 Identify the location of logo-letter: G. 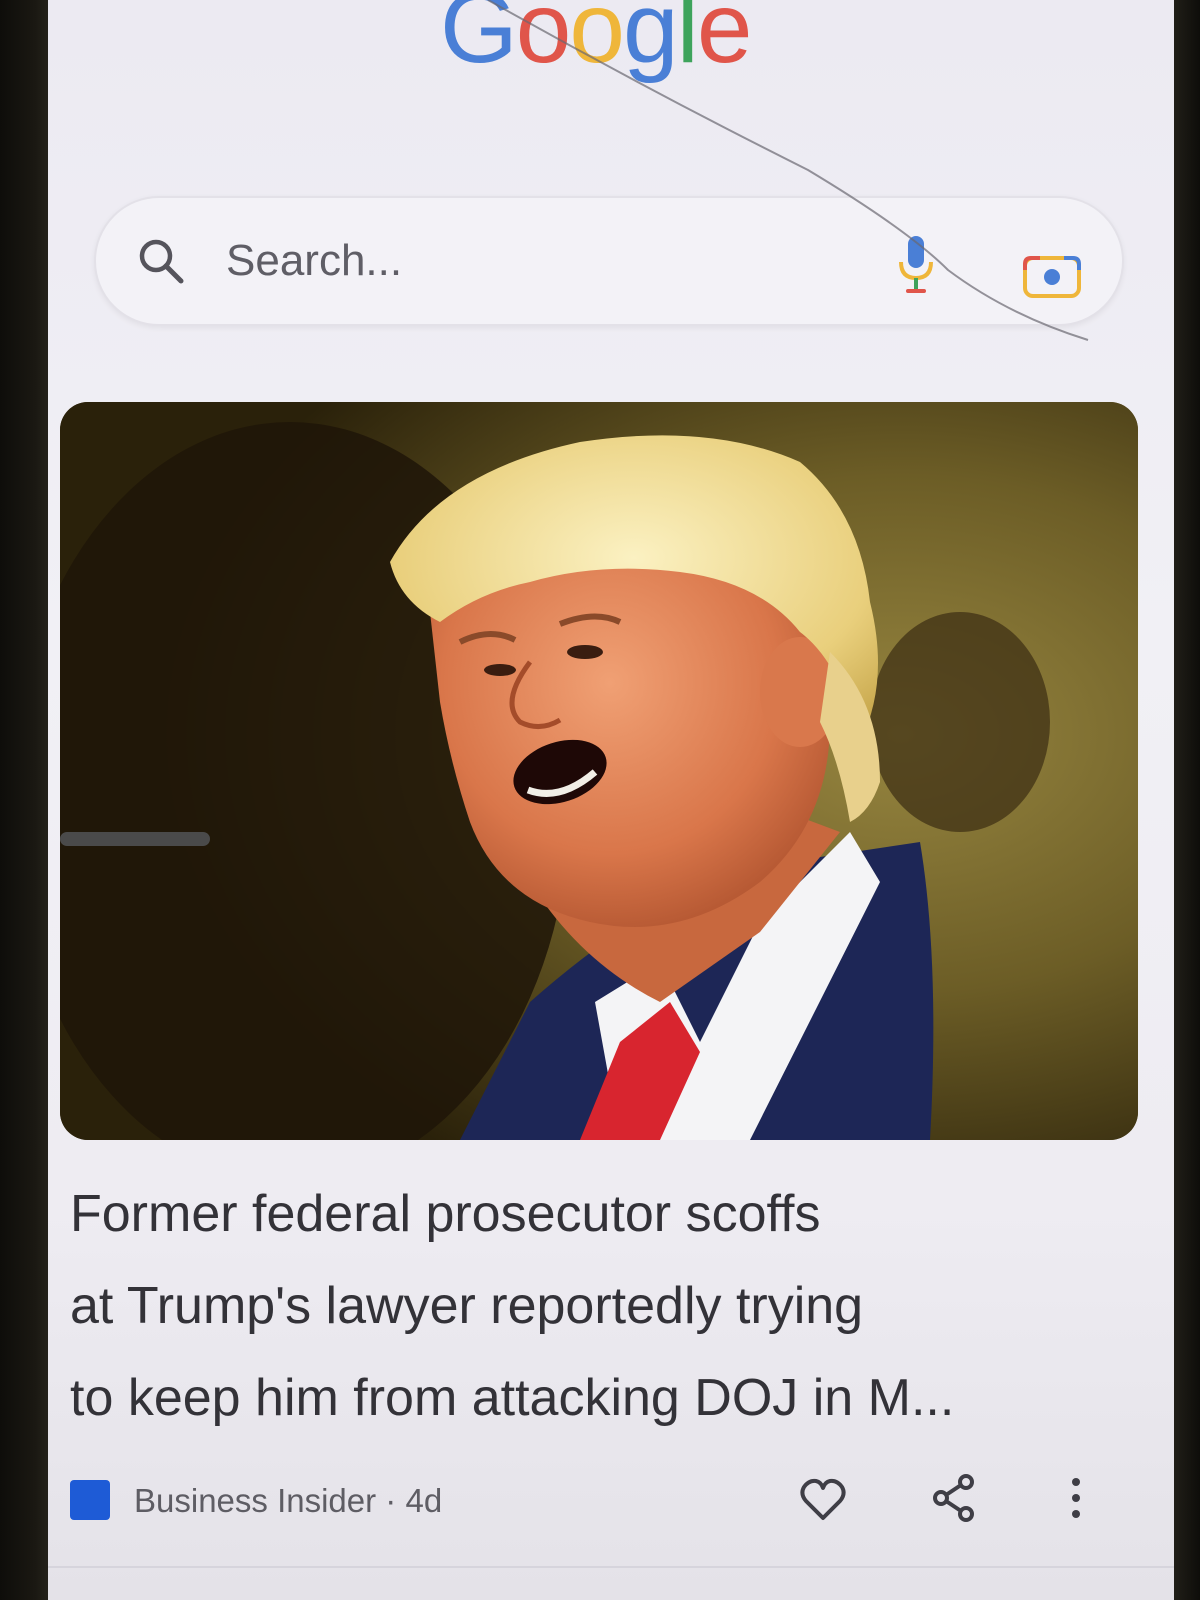
(479, 42).